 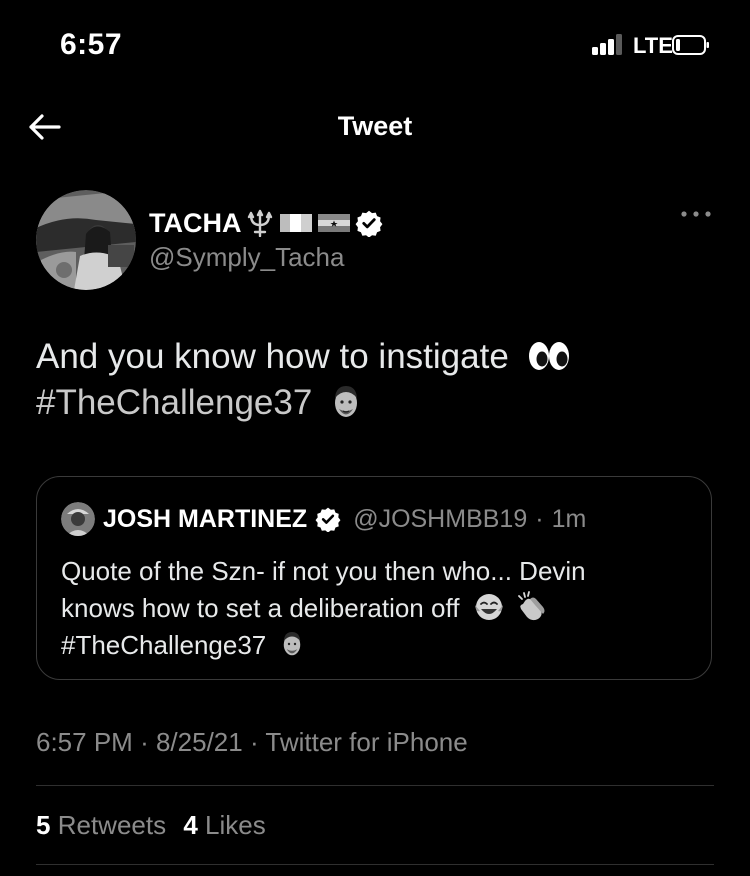 What do you see at coordinates (696, 214) in the screenshot?
I see `more-horizontal-icon` at bounding box center [696, 214].